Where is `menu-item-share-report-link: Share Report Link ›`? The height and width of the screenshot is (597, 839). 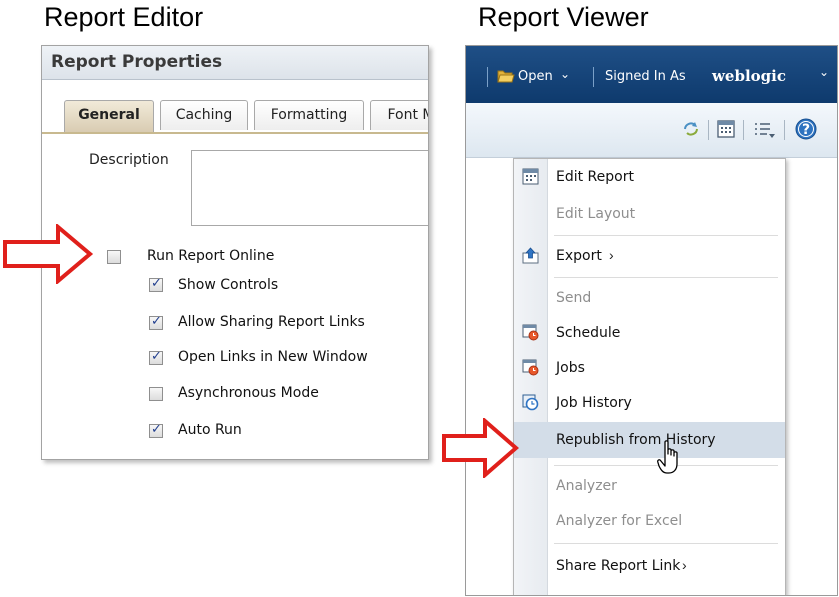 menu-item-share-report-link: Share Report Link › is located at coordinates (649, 566).